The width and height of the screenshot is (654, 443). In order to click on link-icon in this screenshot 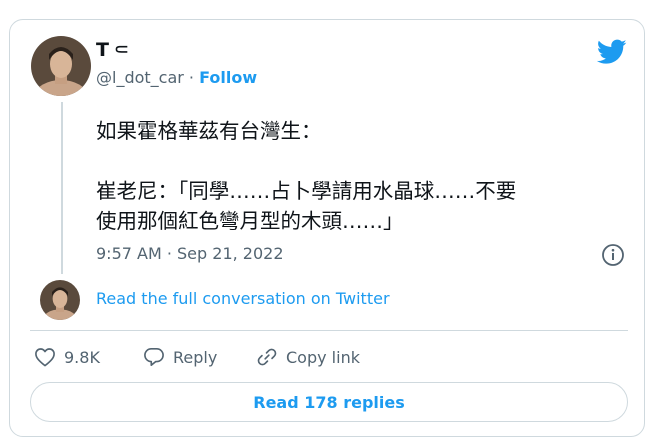, I will do `click(267, 357)`.